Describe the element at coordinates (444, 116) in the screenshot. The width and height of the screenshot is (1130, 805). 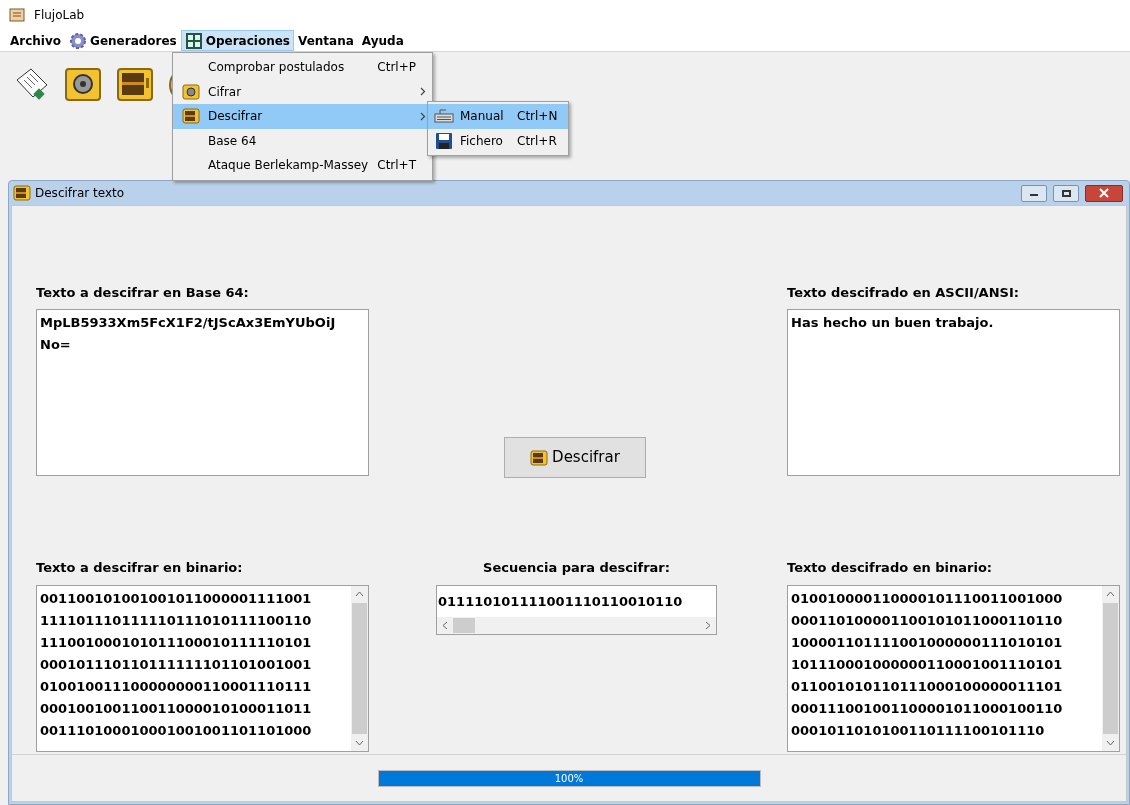
I see `keyboard-icon` at that location.